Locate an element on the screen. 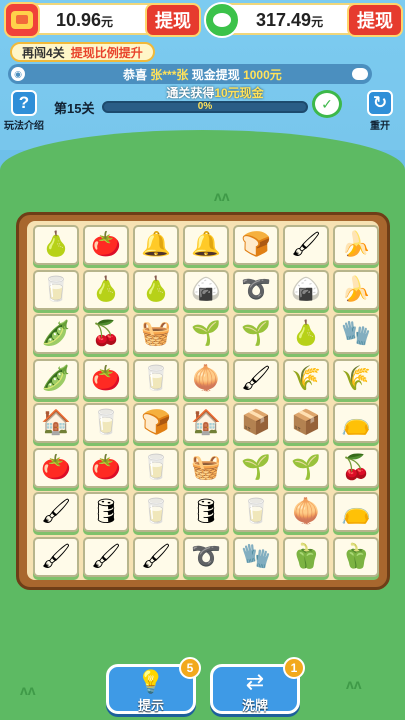  glove-icon: 🧤 is located at coordinates (356, 333).